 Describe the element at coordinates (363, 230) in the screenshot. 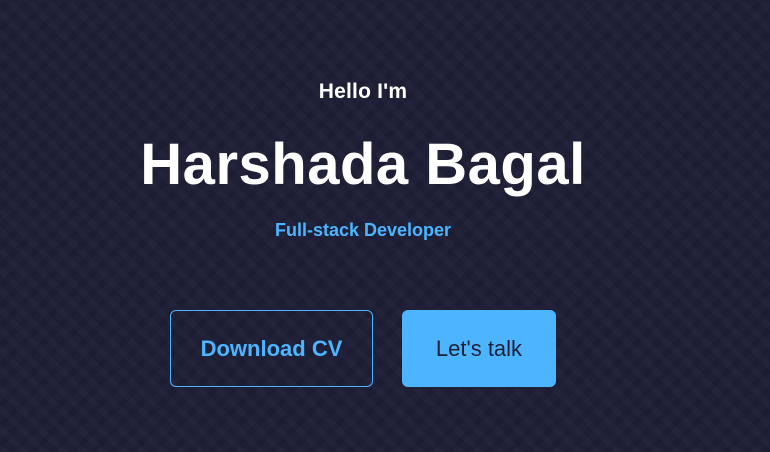

I see `role-subtitle: Full-stack Developer` at that location.